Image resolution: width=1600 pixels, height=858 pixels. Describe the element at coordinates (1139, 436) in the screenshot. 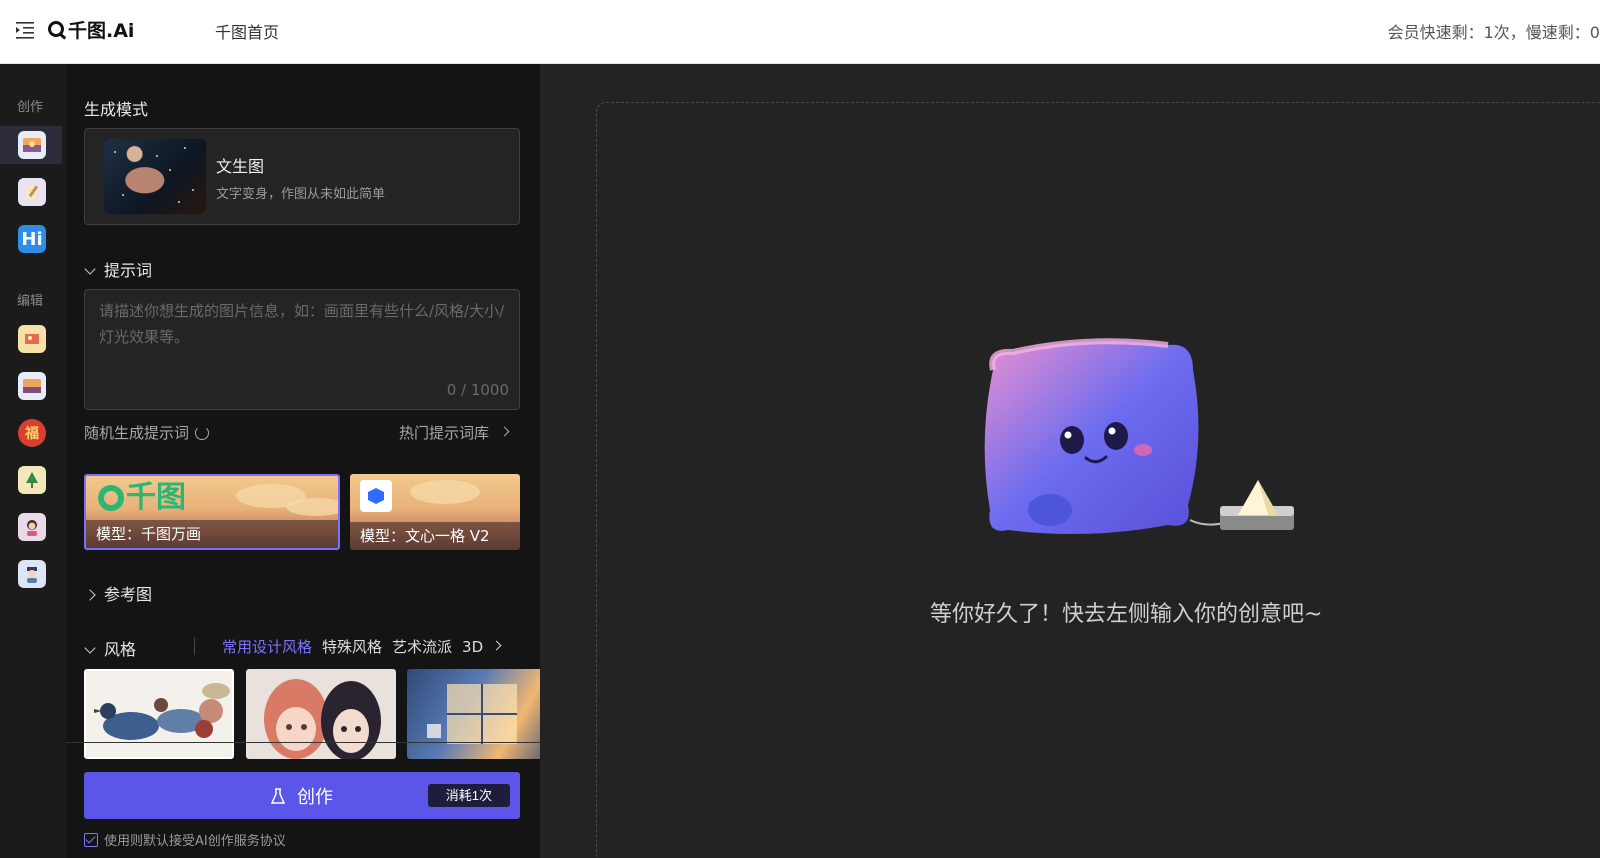

I see `pillow-mascot-illustration` at that location.